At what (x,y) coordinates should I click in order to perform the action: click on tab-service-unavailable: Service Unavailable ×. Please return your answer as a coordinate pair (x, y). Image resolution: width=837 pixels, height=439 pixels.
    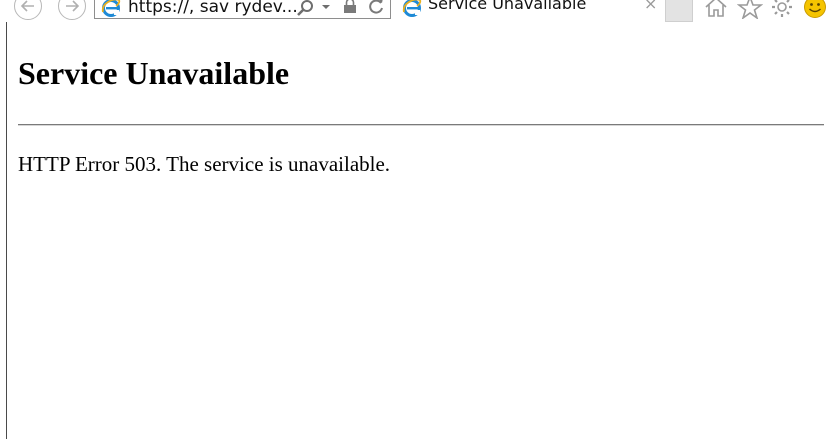
    Looking at the image, I should click on (530, 10).